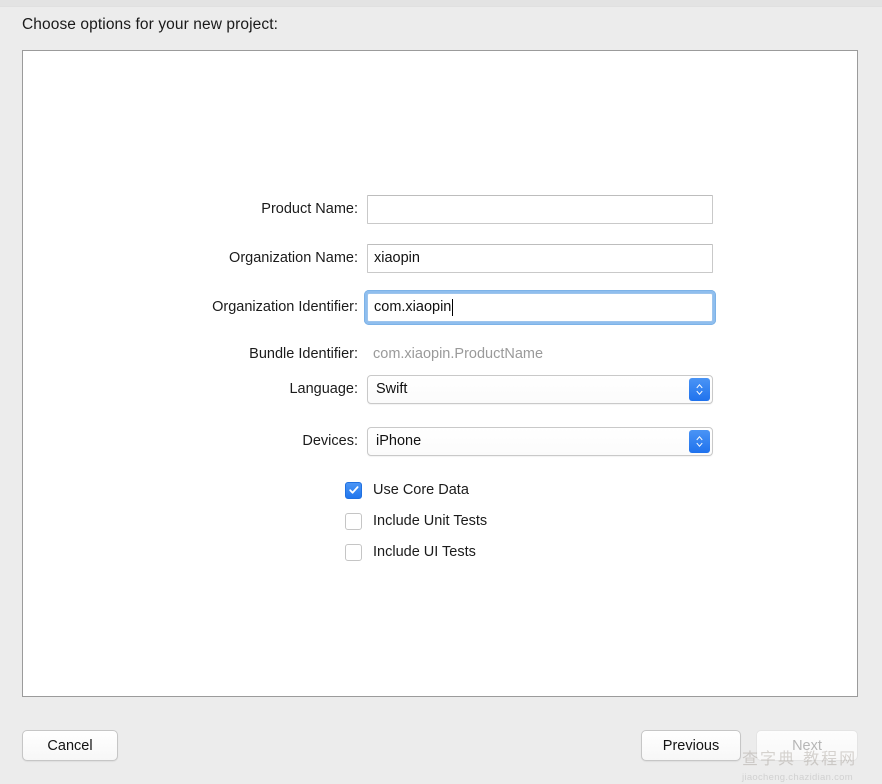 The image size is (882, 784). What do you see at coordinates (441, 3) in the screenshot?
I see `window-top-strip` at bounding box center [441, 3].